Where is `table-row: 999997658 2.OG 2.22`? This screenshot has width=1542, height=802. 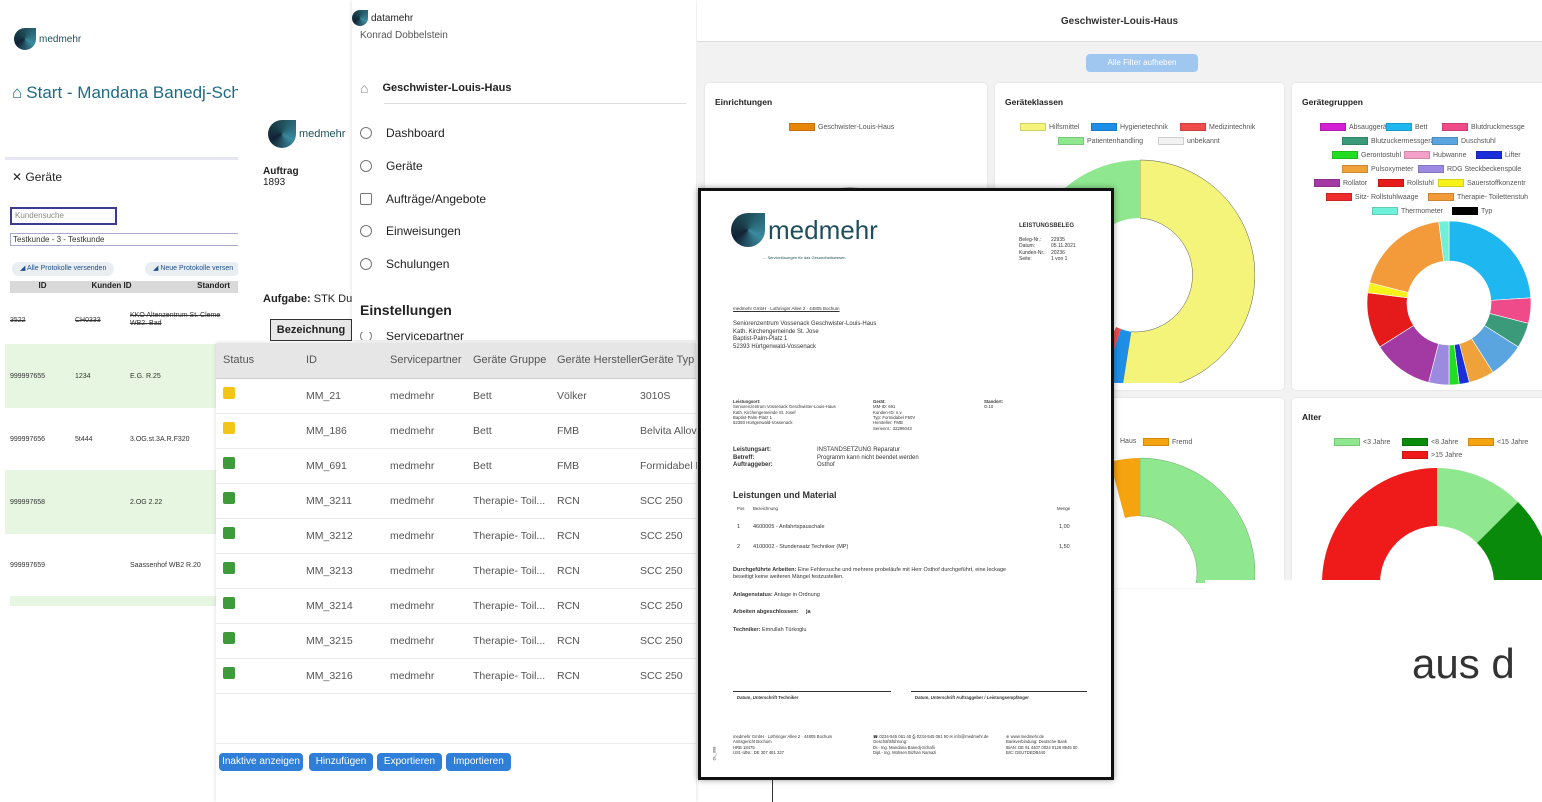
table-row: 999997658 2.OG 2.22 is located at coordinates (121, 502).